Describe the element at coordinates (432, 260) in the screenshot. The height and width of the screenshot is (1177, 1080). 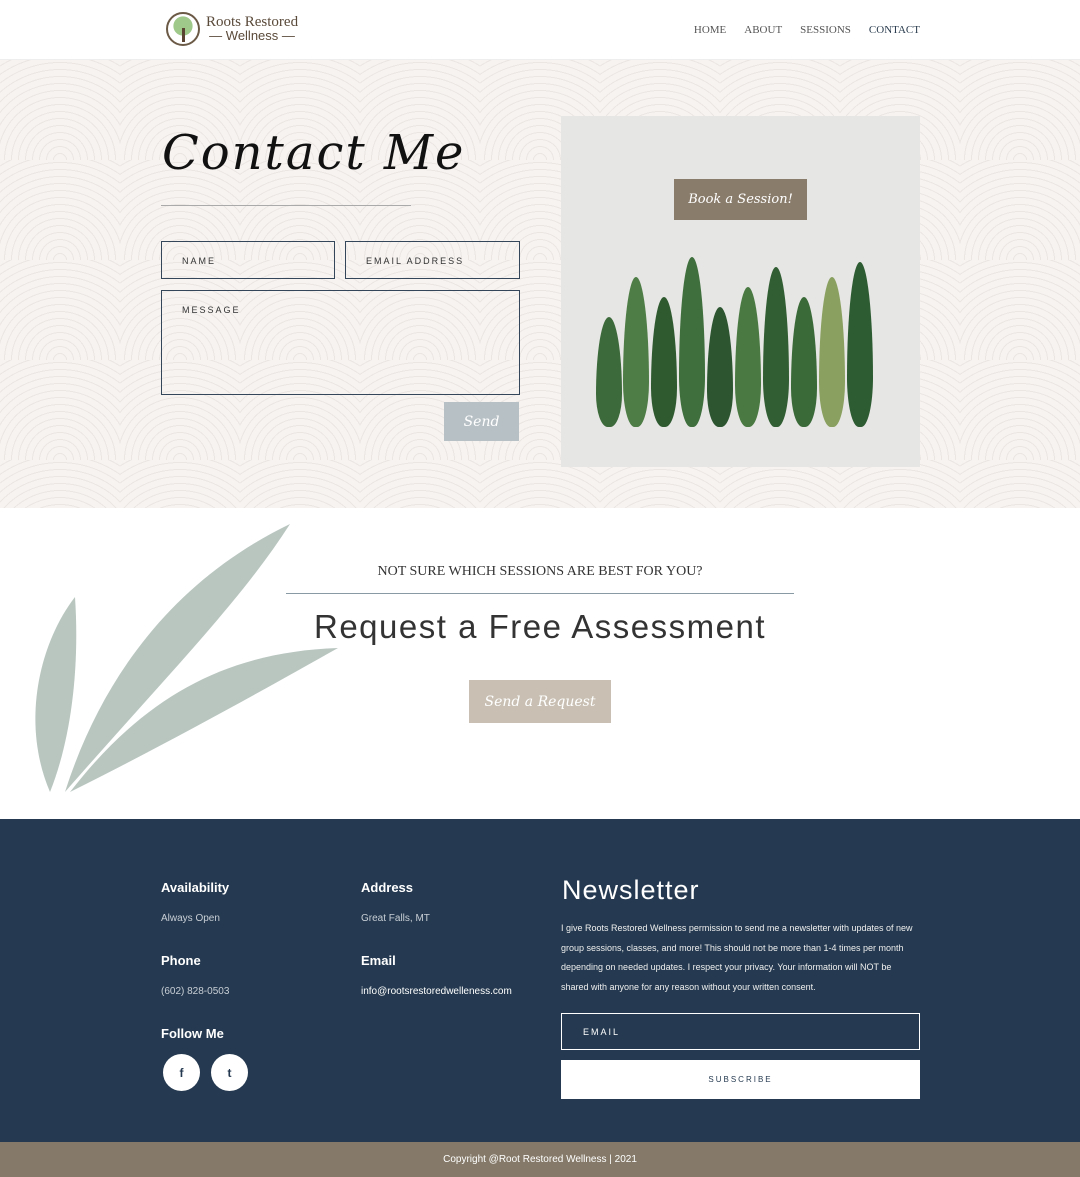
I see `email-input: EMAIL ADDRESS` at that location.